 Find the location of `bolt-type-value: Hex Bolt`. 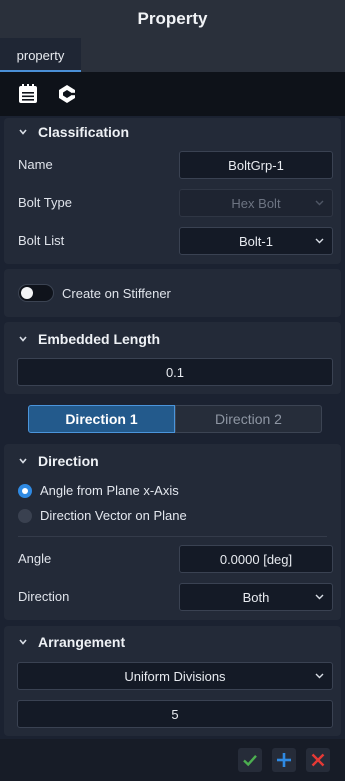

bolt-type-value: Hex Bolt is located at coordinates (256, 203).